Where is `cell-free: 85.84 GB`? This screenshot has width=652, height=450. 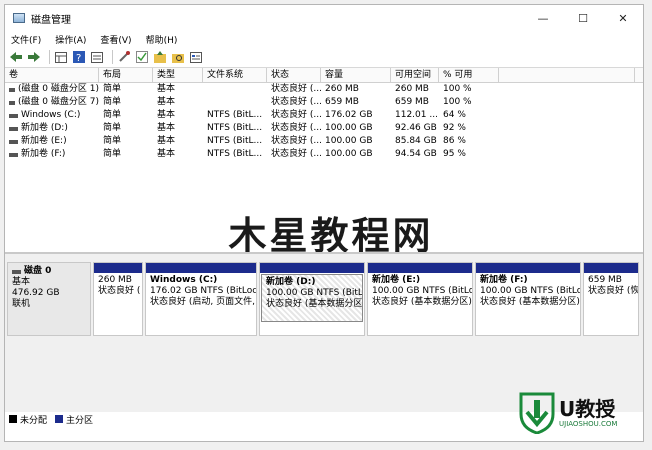 cell-free: 85.84 GB is located at coordinates (416, 141).